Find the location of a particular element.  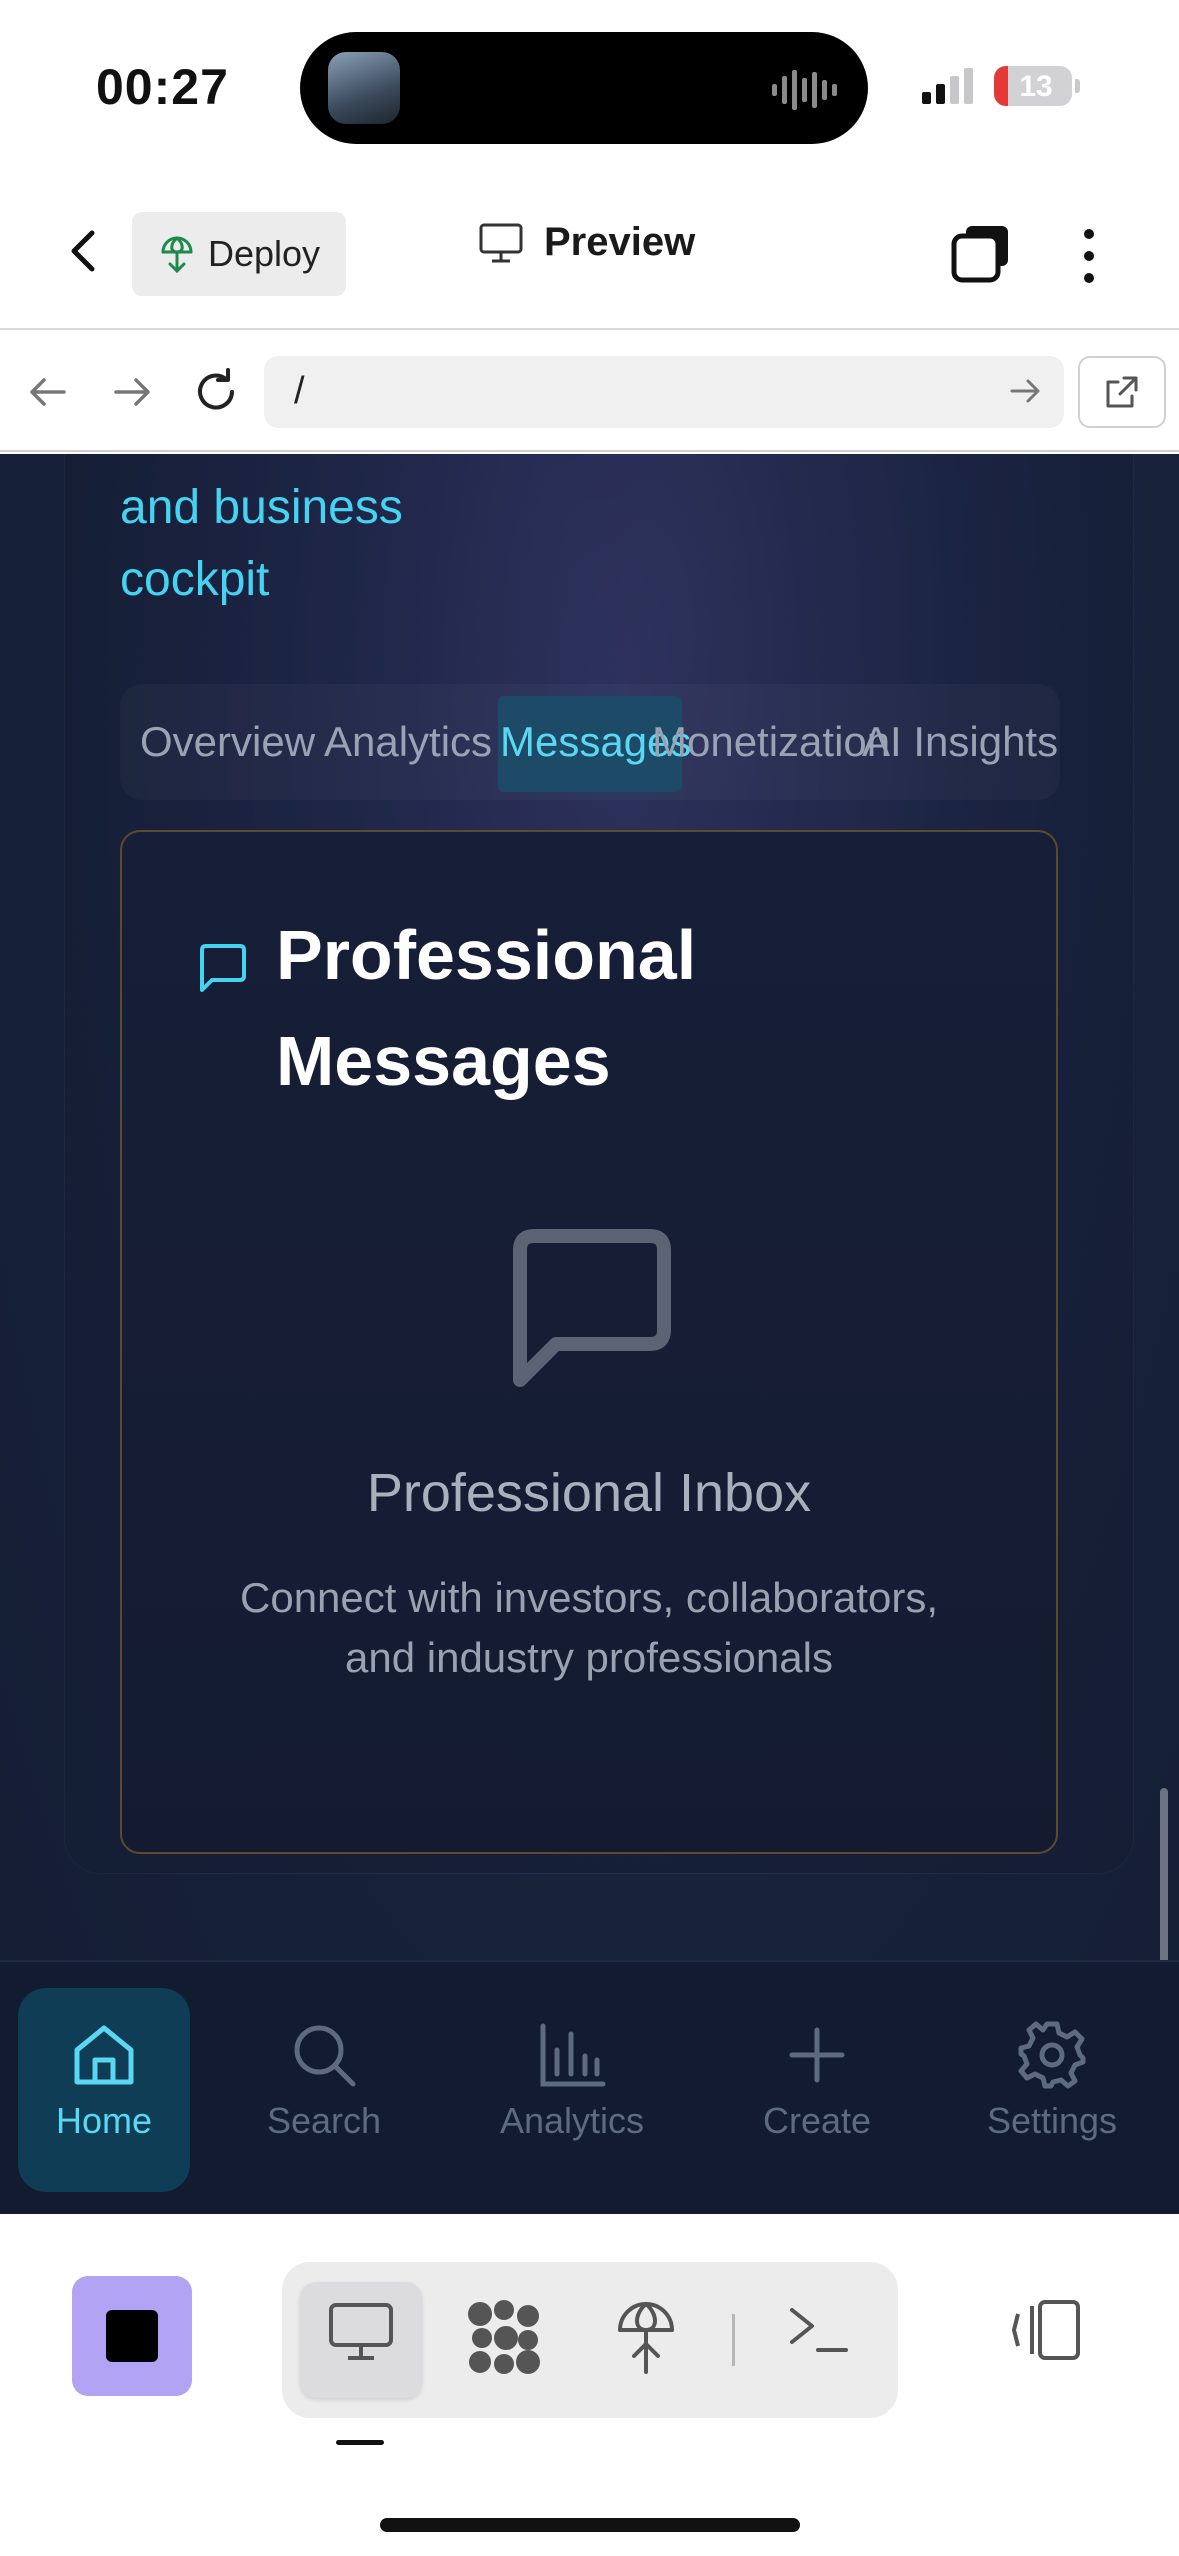

deploy-button: Deploy is located at coordinates (239, 254).